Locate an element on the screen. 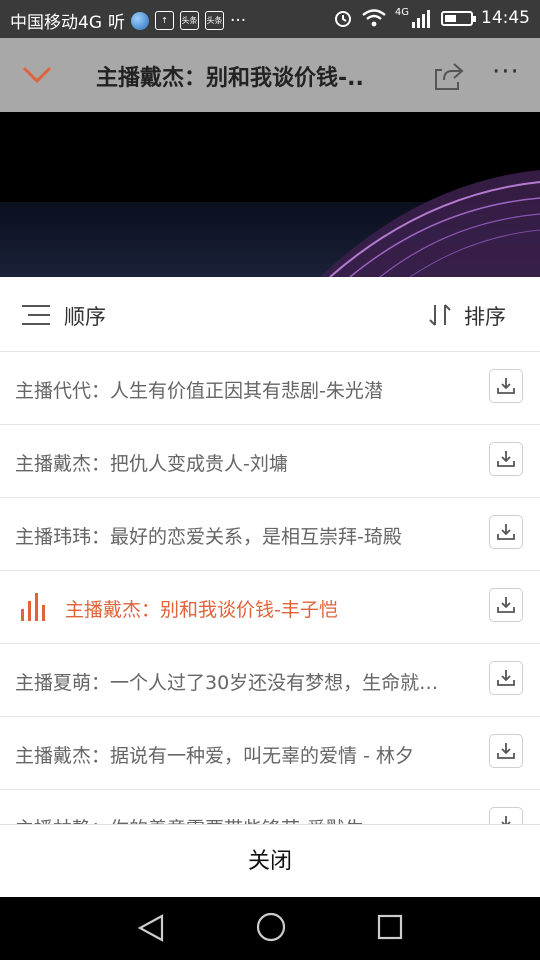 The width and height of the screenshot is (540, 960). system-nav-bar is located at coordinates (270, 928).